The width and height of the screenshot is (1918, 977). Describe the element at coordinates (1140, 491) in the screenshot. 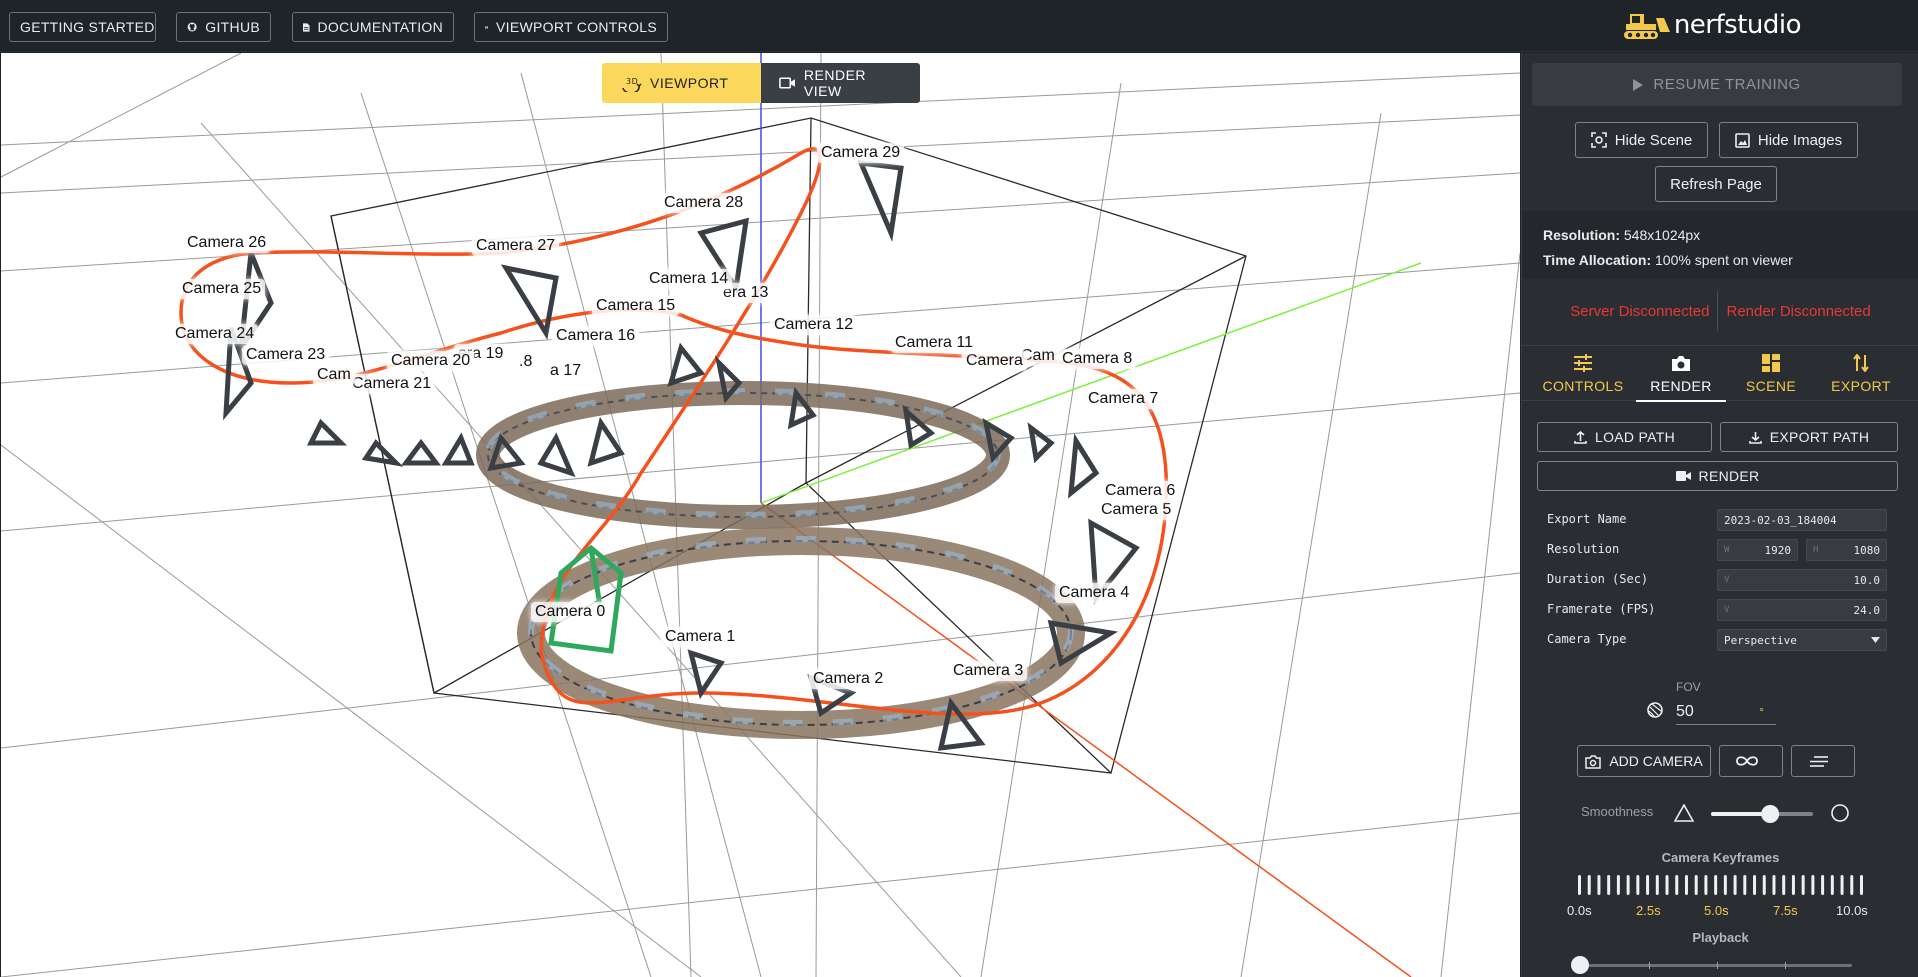

I see `camera-label: Camera 6` at that location.